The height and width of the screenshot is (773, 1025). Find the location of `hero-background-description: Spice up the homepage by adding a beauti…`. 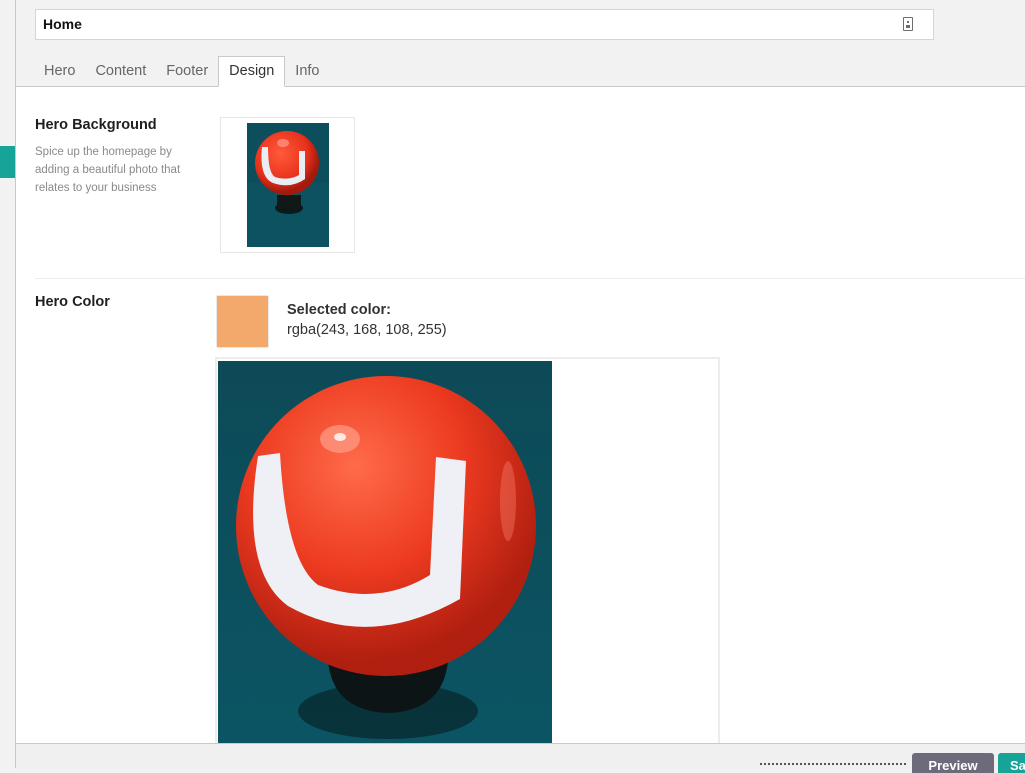

hero-background-description: Spice up the homepage by adding a beauti… is located at coordinates (108, 170).